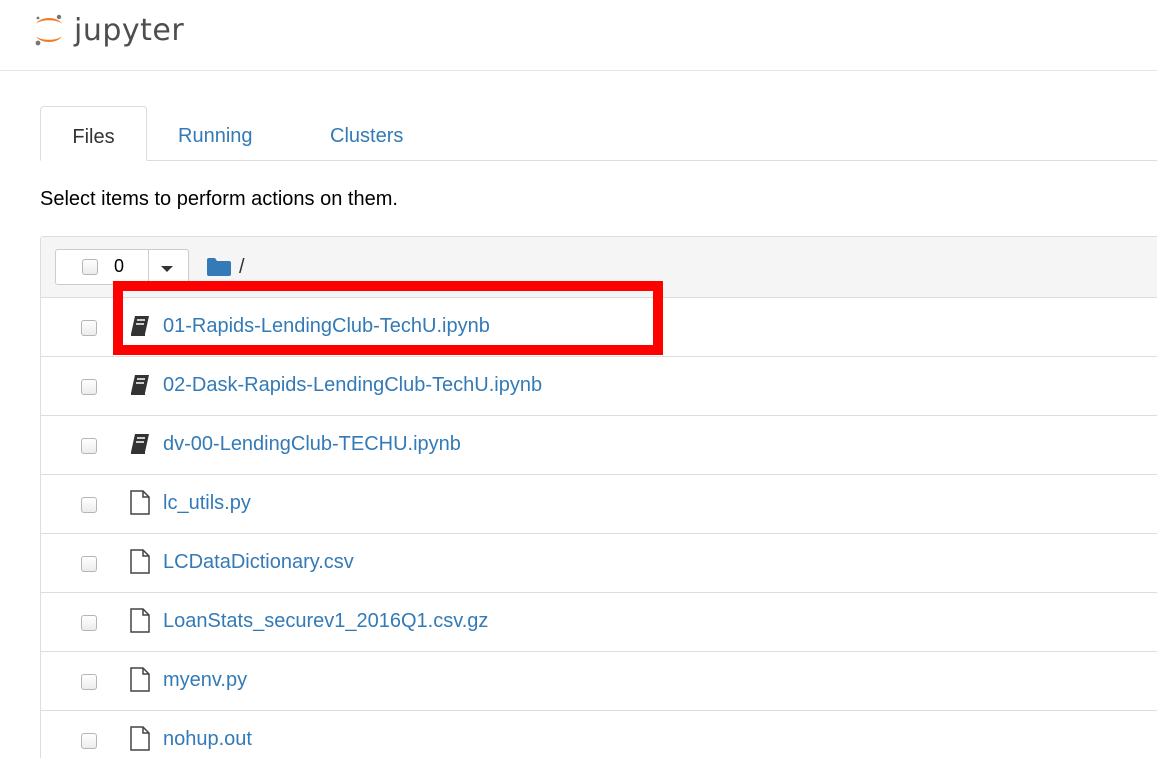 Image resolution: width=1157 pixels, height=758 pixels. Describe the element at coordinates (207, 739) in the screenshot. I see `file-link: nohup.out` at that location.